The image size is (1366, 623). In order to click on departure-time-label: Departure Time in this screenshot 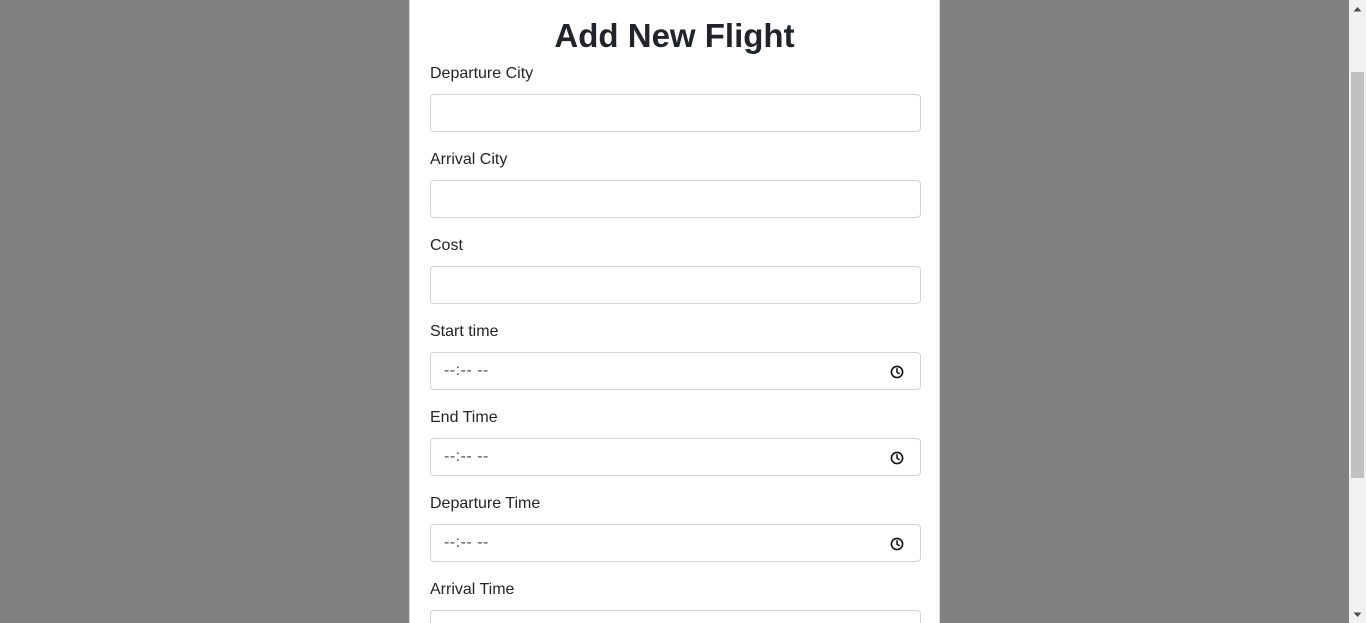, I will do `click(485, 503)`.